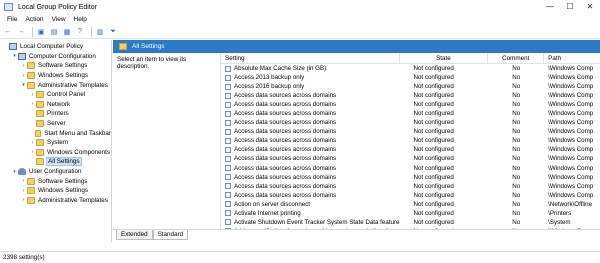 The width and height of the screenshot is (600, 263). What do you see at coordinates (55, 95) in the screenshot?
I see `tree-node: › Control Panel` at bounding box center [55, 95].